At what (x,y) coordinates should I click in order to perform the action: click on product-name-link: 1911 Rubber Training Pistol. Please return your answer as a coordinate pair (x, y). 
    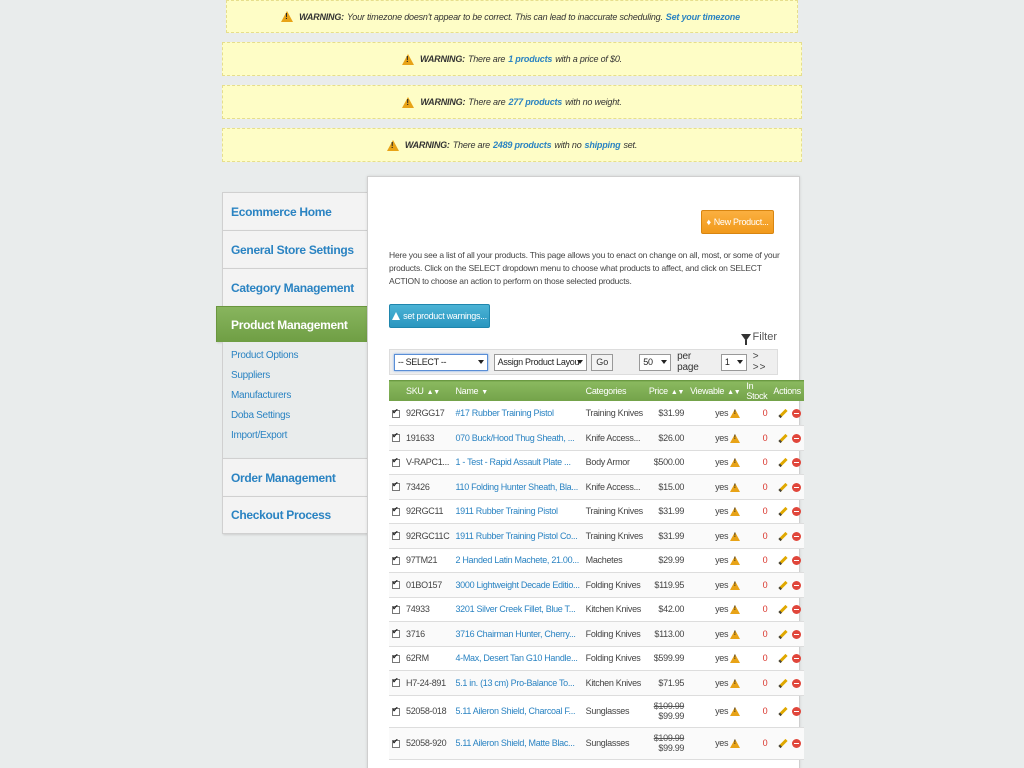
    Looking at the image, I should click on (517, 511).